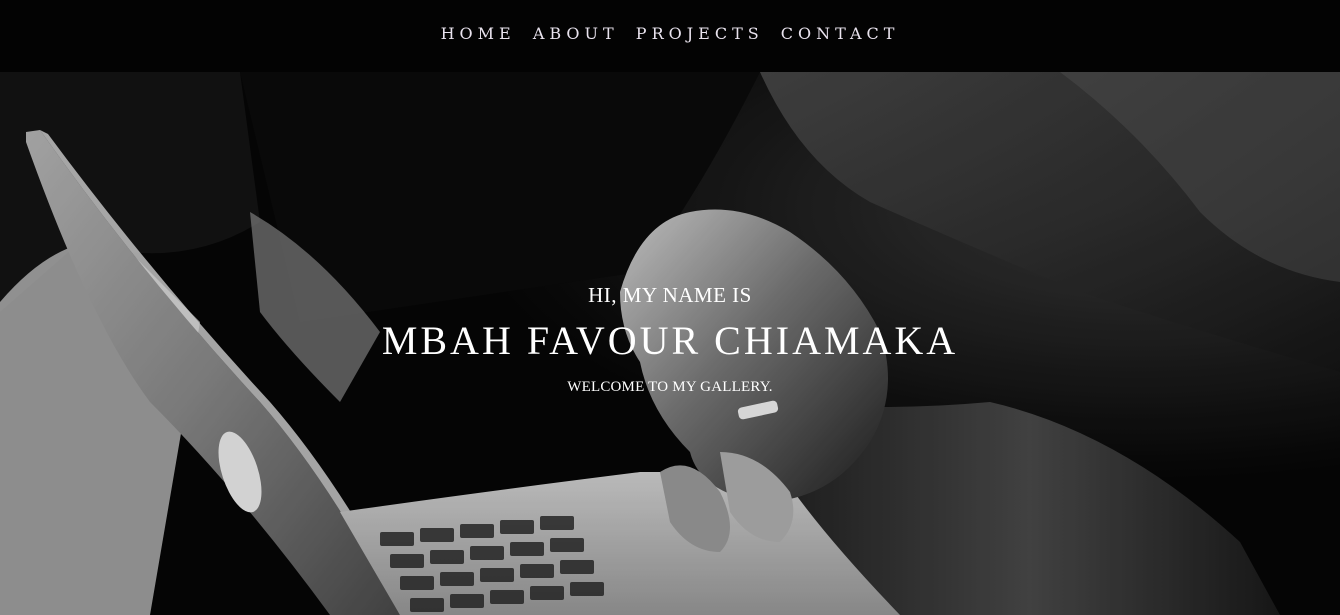 The height and width of the screenshot is (615, 1340). What do you see at coordinates (840, 33) in the screenshot?
I see `nav-link-contact: CONTACT` at bounding box center [840, 33].